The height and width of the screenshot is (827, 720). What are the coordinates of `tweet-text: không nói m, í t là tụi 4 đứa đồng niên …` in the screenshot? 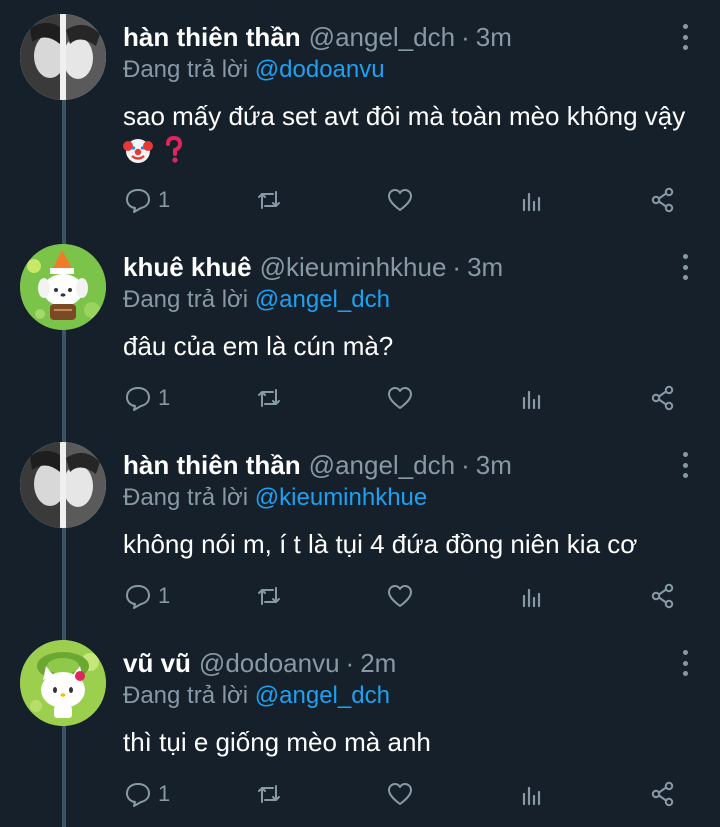 It's located at (413, 544).